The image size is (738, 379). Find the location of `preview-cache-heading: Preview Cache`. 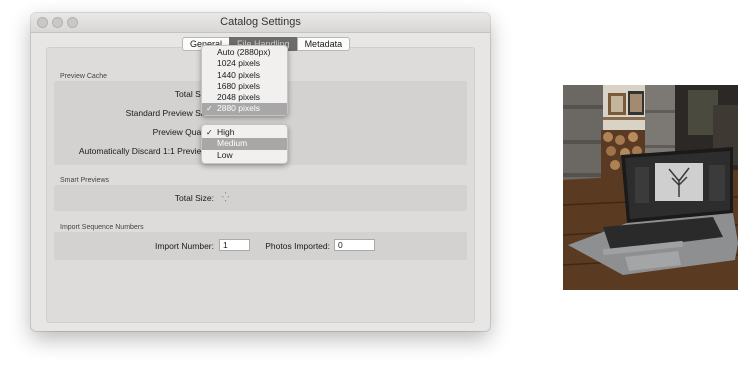

preview-cache-heading: Preview Cache is located at coordinates (84, 76).